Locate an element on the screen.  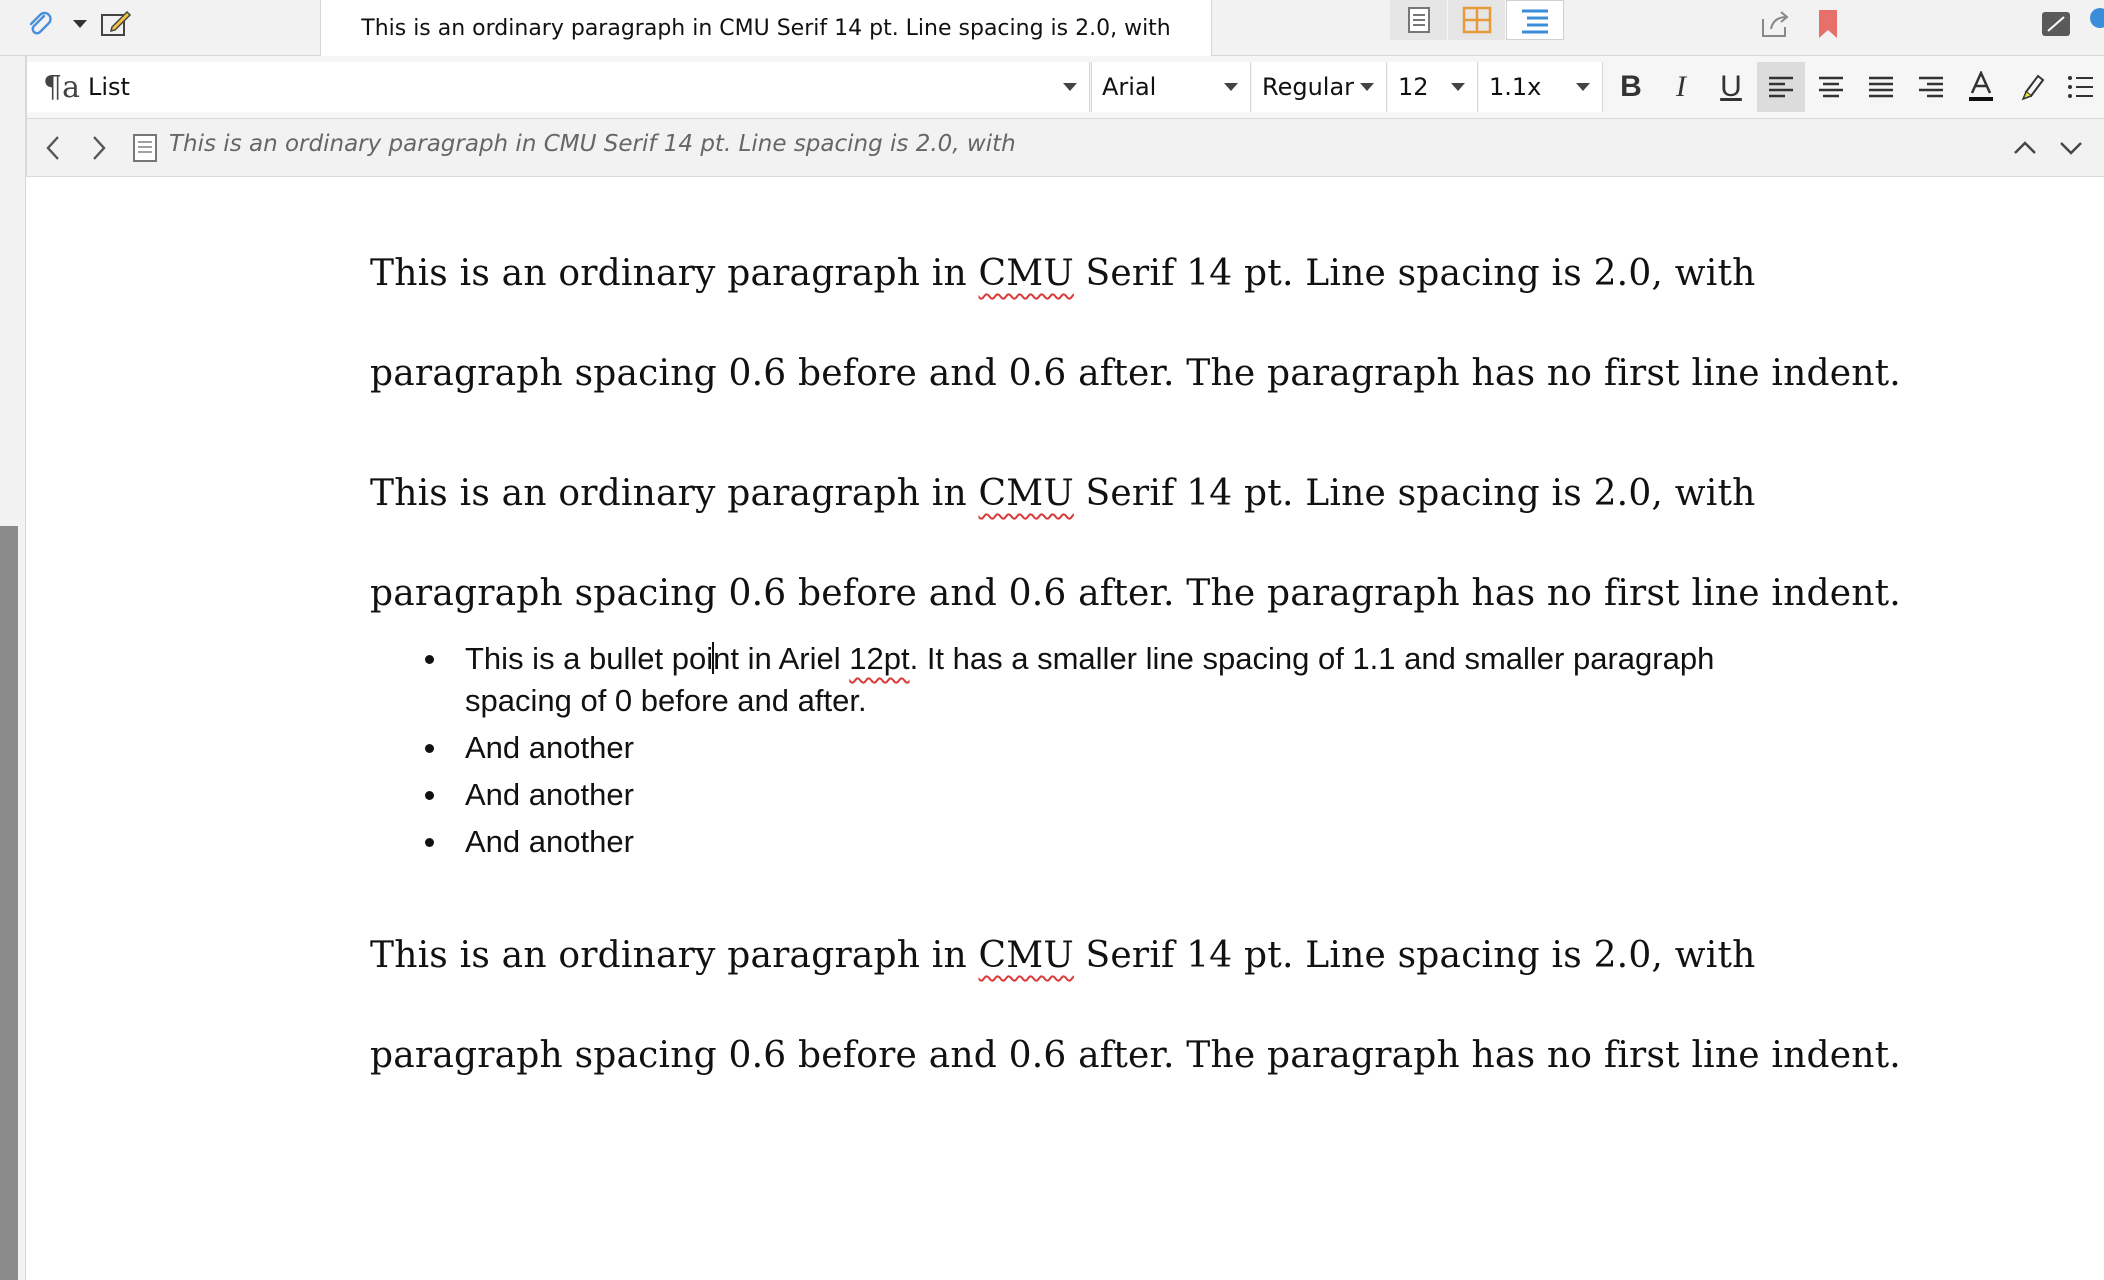
align-center-icon is located at coordinates (1831, 87).